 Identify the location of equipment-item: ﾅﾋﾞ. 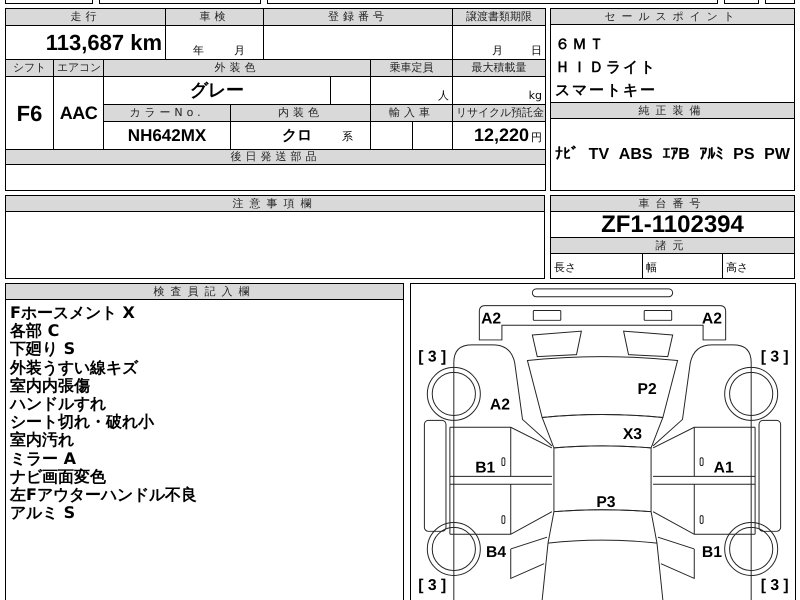
(567, 154).